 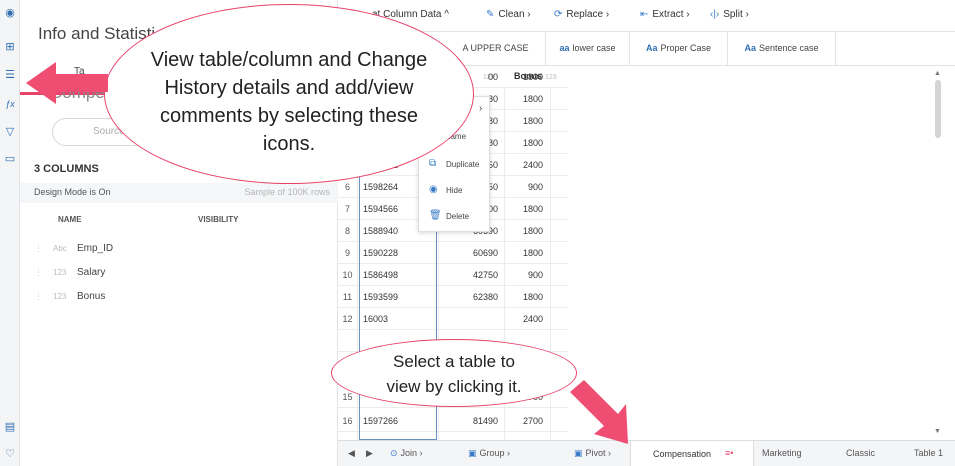 I want to click on clean-icon: ✎, so click(x=490, y=14).